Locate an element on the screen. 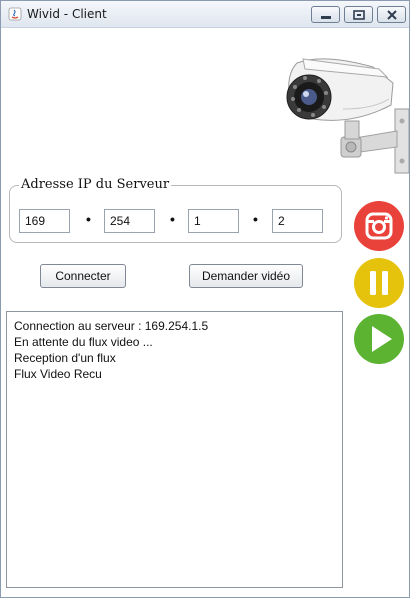 The height and width of the screenshot is (598, 410). log-line: Reception d'un flux is located at coordinates (65, 358).